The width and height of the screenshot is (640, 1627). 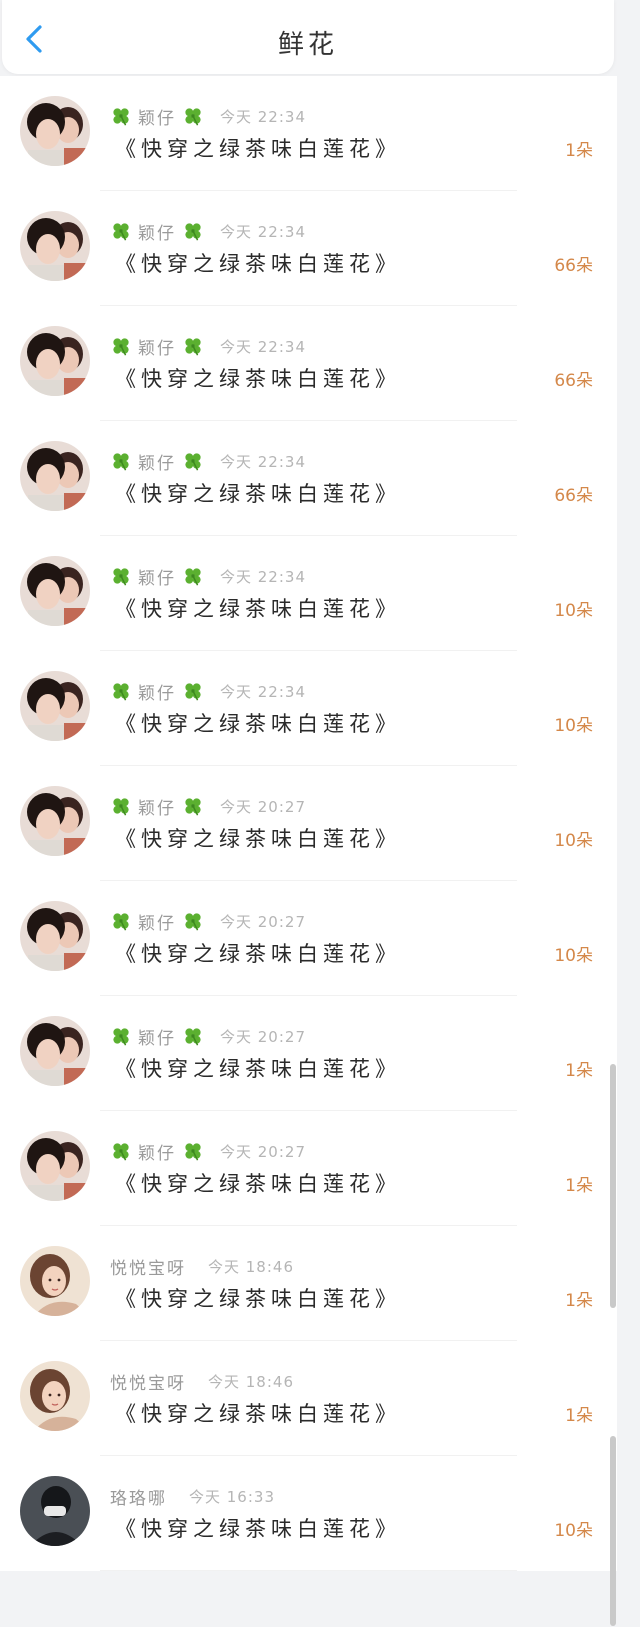 I want to click on timestamp: 今天 16:33, so click(x=232, y=1496).